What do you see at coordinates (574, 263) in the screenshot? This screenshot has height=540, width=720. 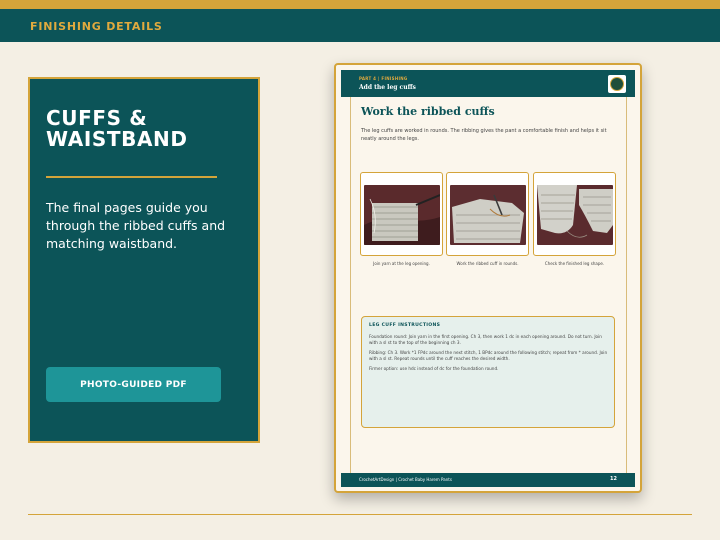 I see `photo-caption: Check the finished leg shape.` at bounding box center [574, 263].